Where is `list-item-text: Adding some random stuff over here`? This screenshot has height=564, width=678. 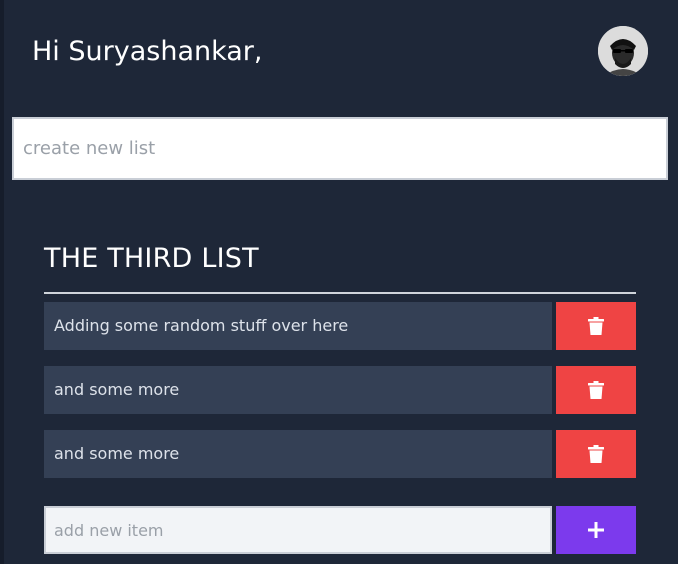
list-item-text: Adding some random stuff over here is located at coordinates (298, 326).